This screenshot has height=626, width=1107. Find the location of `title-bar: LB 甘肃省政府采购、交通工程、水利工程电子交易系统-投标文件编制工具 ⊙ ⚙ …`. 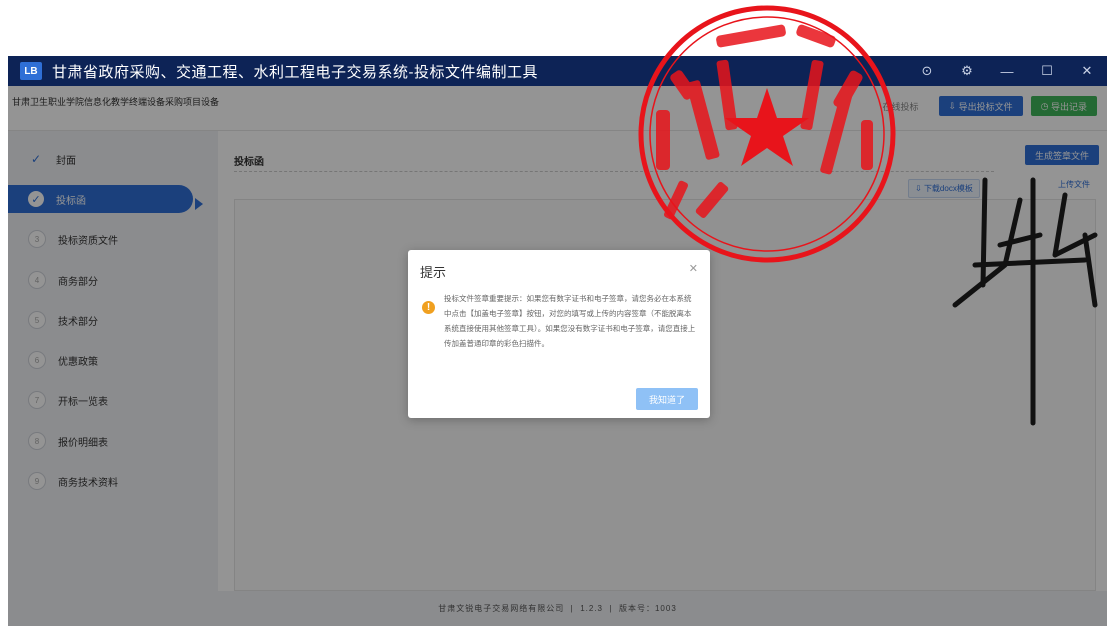

title-bar: LB 甘肃省政府采购、交通工程、水利工程电子交易系统-投标文件编制工具 ⊙ ⚙ … is located at coordinates (557, 71).